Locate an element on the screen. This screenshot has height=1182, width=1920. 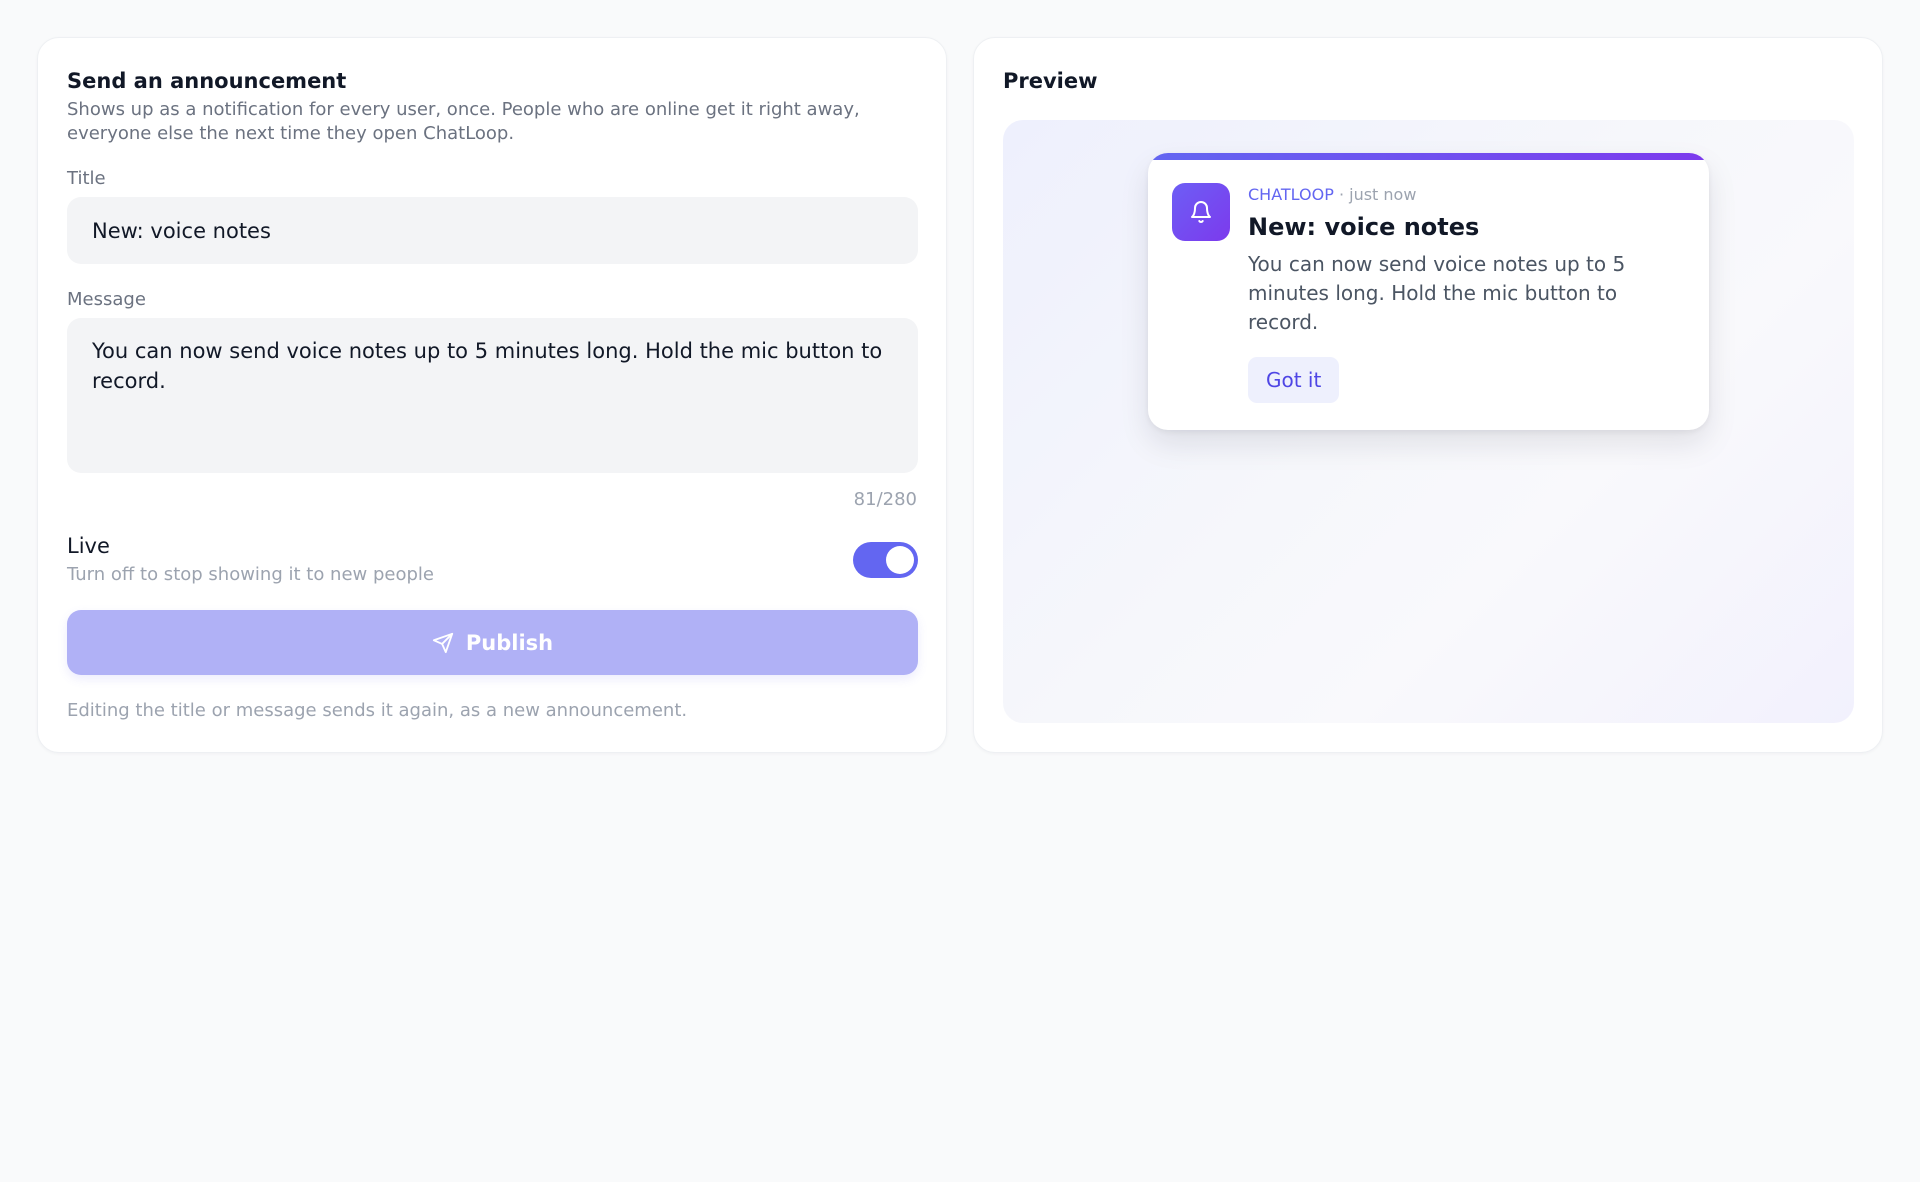
notification-time: · just now is located at coordinates (1375, 194).